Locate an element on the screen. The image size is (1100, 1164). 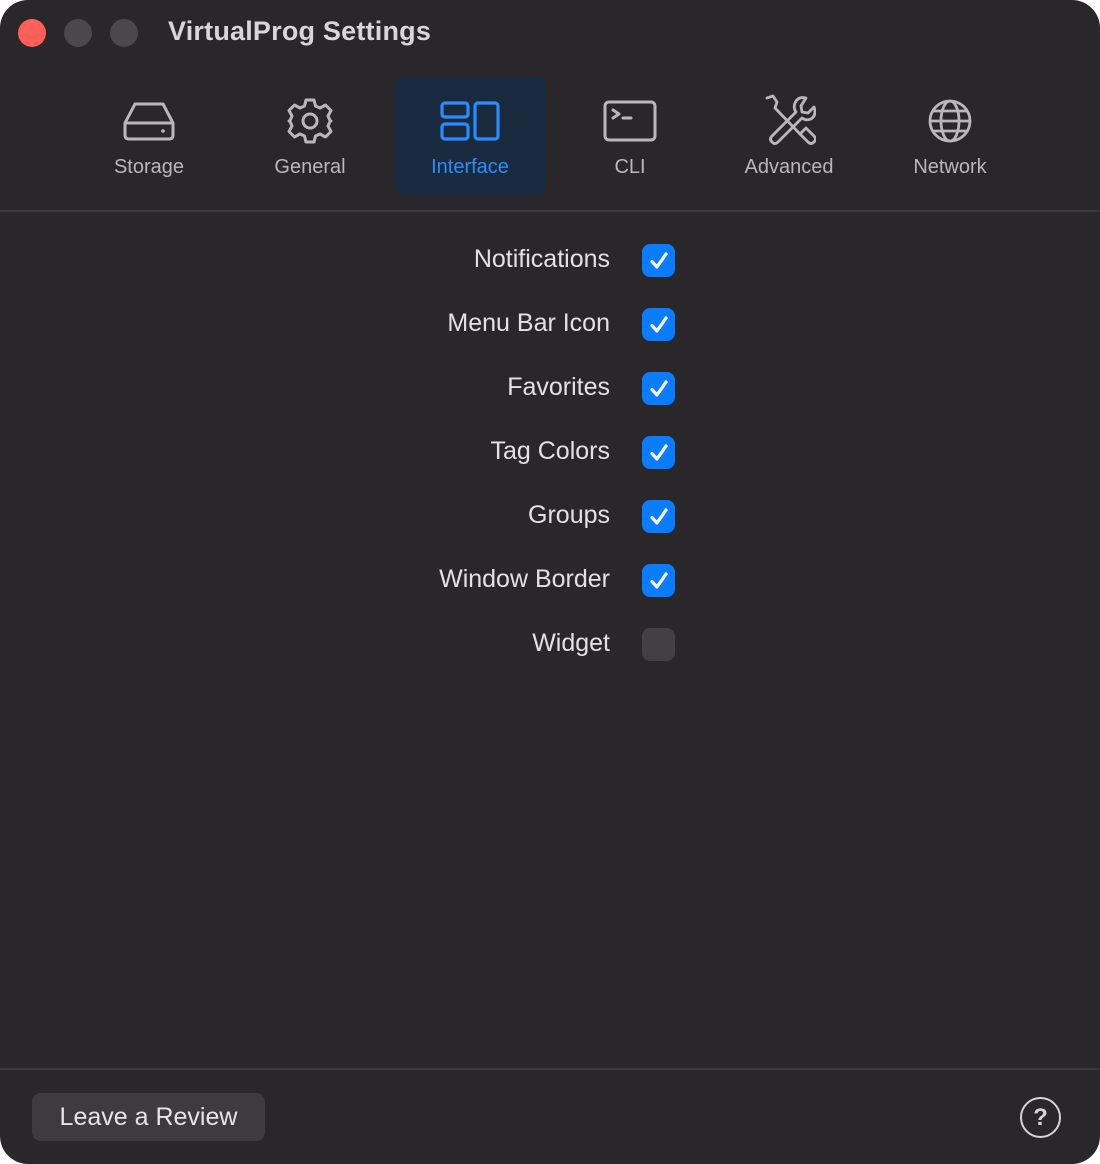
minimize-window-button is located at coordinates (78, 33).